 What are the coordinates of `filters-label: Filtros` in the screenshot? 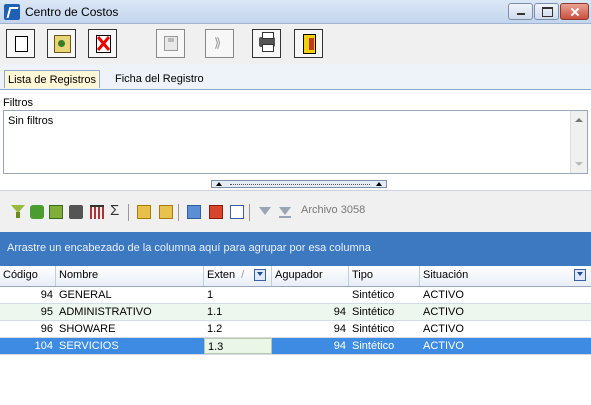 It's located at (18, 103).